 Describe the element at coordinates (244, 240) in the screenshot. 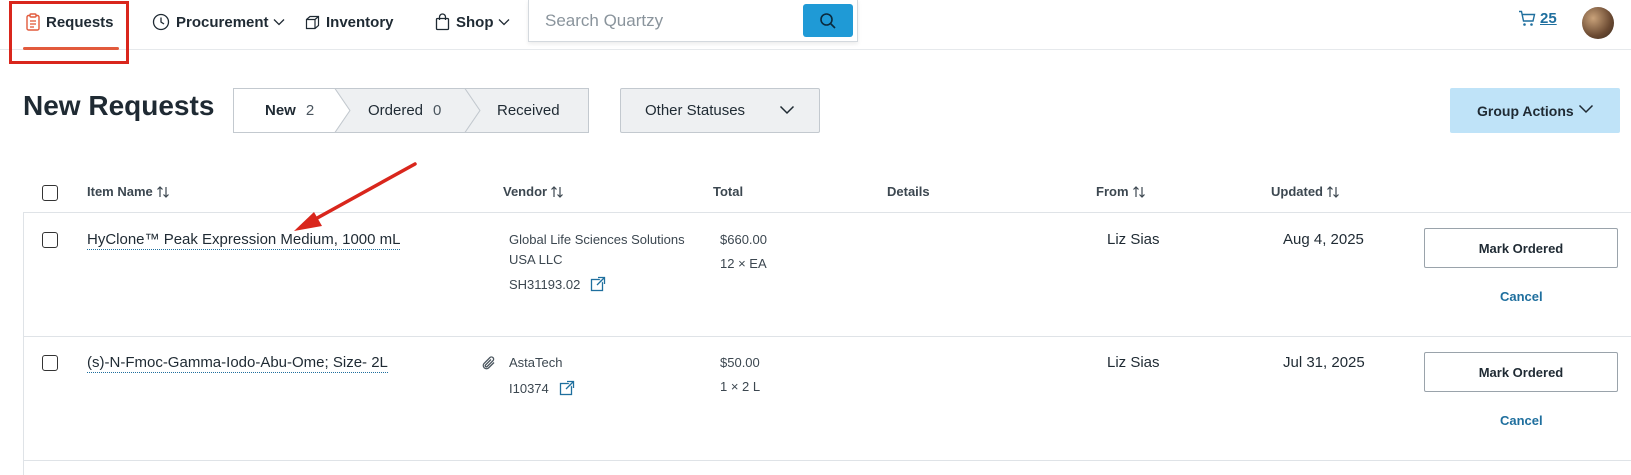

I see `item-name-link: HyClone™ Peak Expression Medium, 1000 mL` at that location.